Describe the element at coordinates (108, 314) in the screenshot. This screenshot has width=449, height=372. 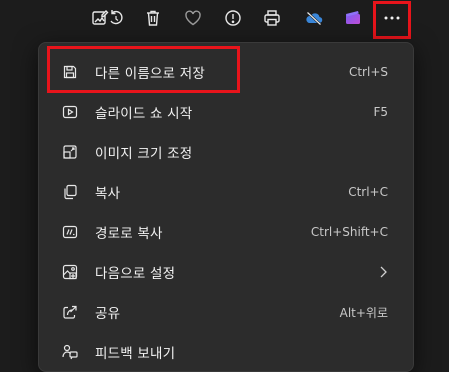
I see `menu-item-label: 공유` at that location.